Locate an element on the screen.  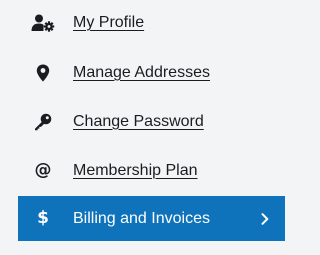
menu-item-billing-and-invoices: $ Billing and Invoices is located at coordinates (151, 218).